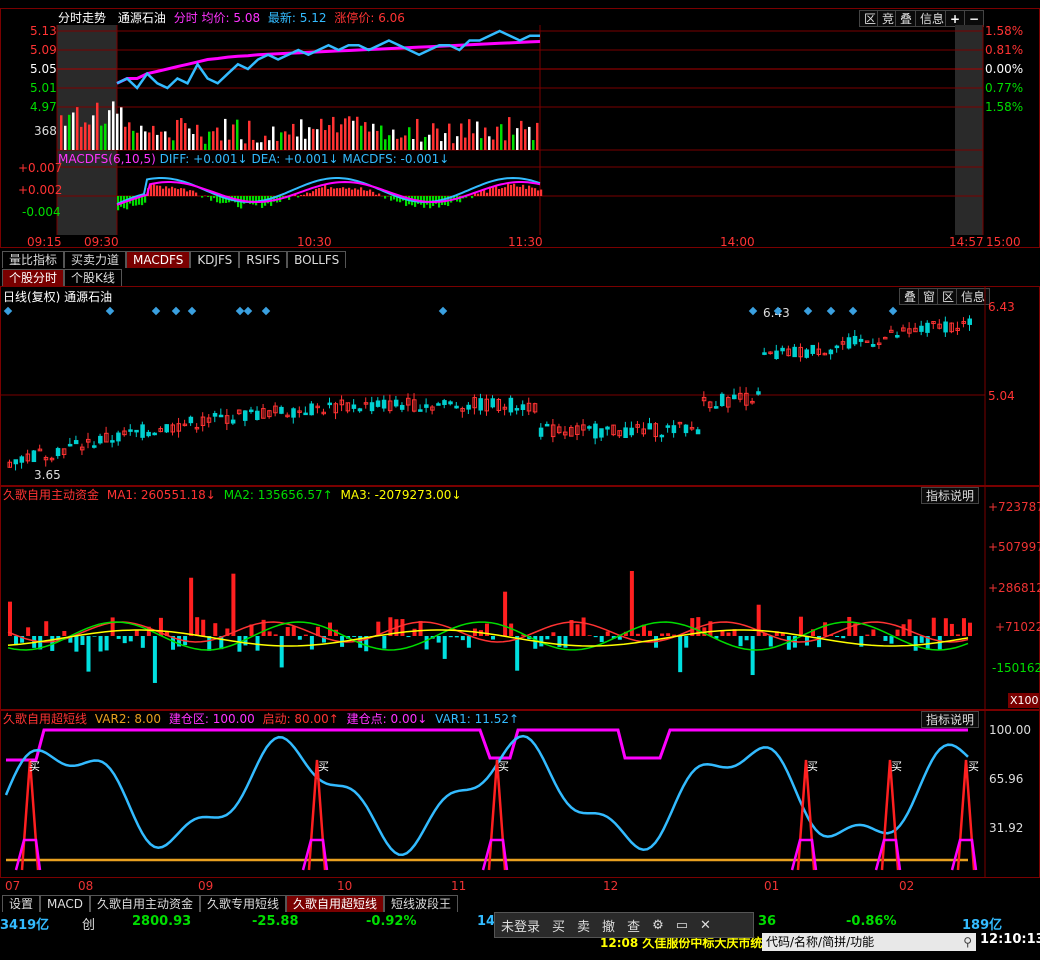 Image resolution: width=1040 pixels, height=960 pixels. Describe the element at coordinates (820, 942) in the screenshot. I see `search-placeholder: 代码/名称/简拼/功能` at that location.